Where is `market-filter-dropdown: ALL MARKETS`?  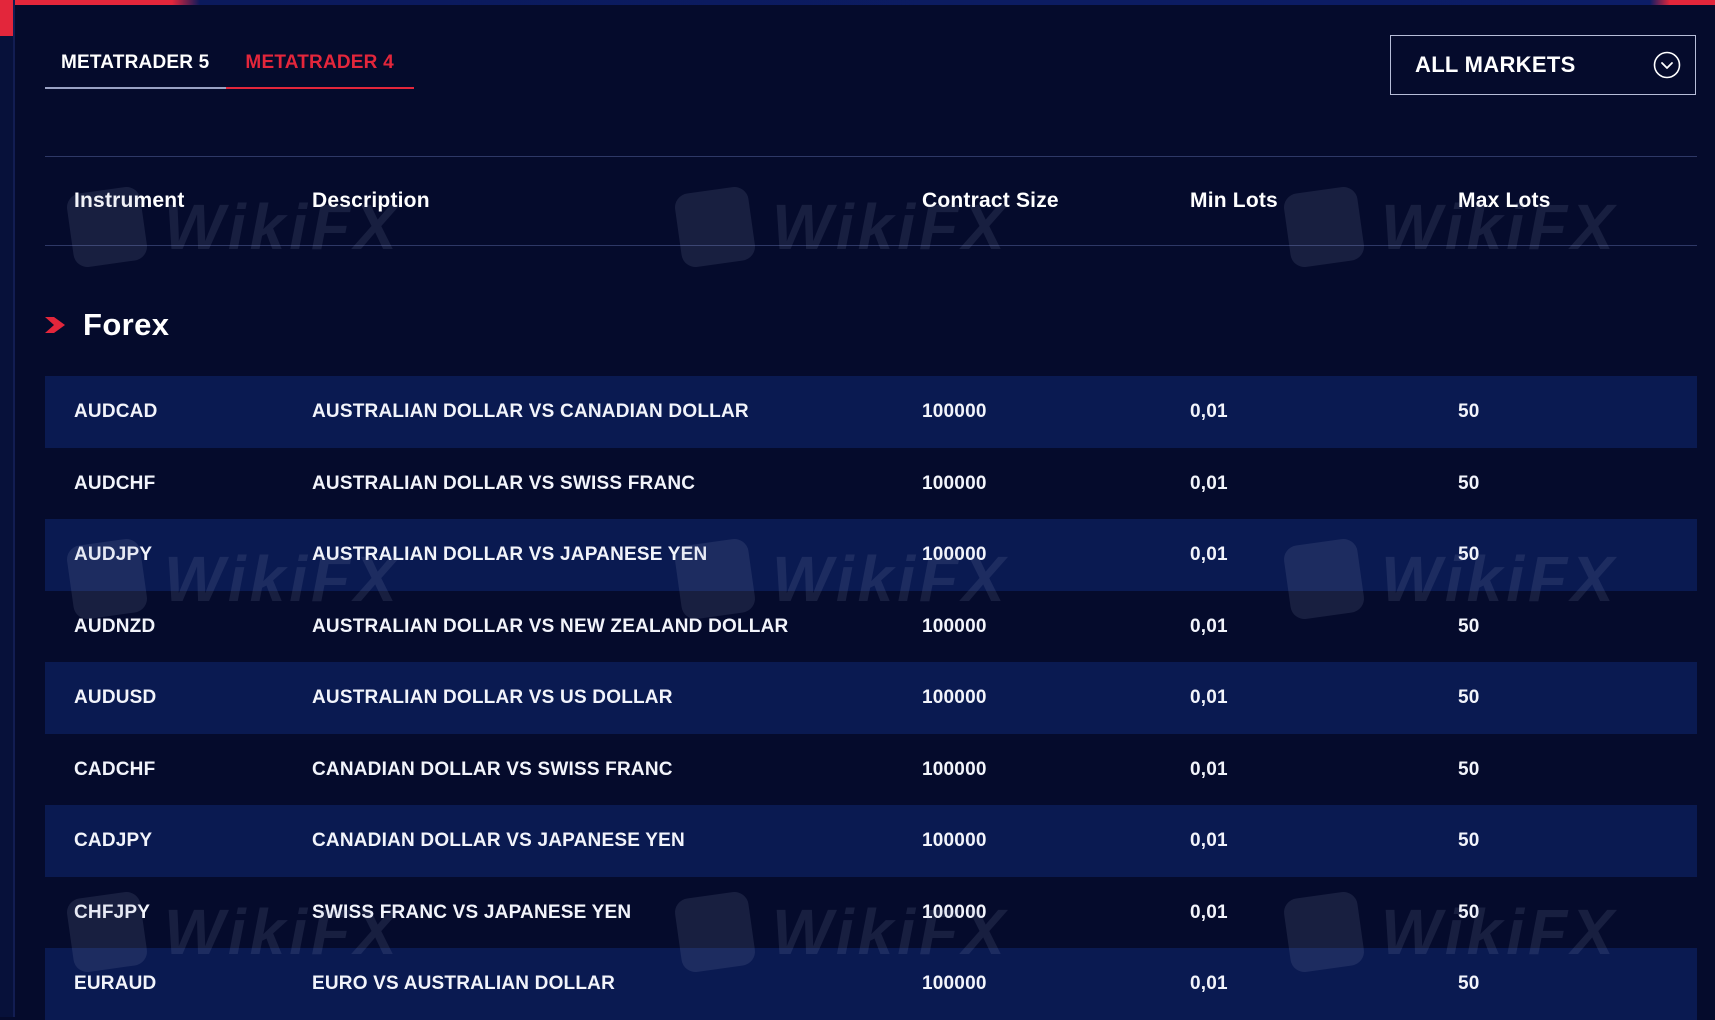
market-filter-dropdown: ALL MARKETS is located at coordinates (1543, 65).